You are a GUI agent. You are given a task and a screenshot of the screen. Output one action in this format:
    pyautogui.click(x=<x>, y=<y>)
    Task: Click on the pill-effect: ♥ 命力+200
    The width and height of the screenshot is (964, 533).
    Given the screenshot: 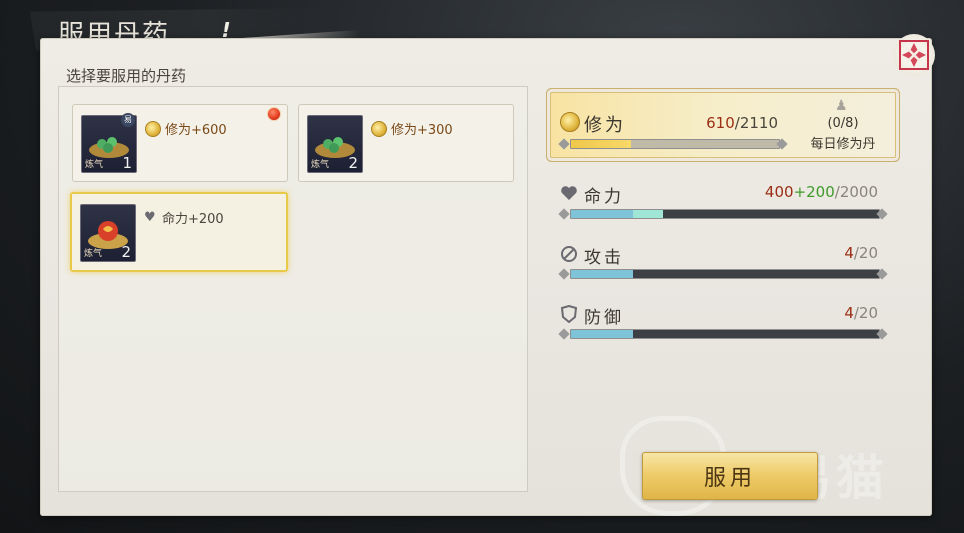 What is the action you would take?
    pyautogui.click(x=184, y=218)
    